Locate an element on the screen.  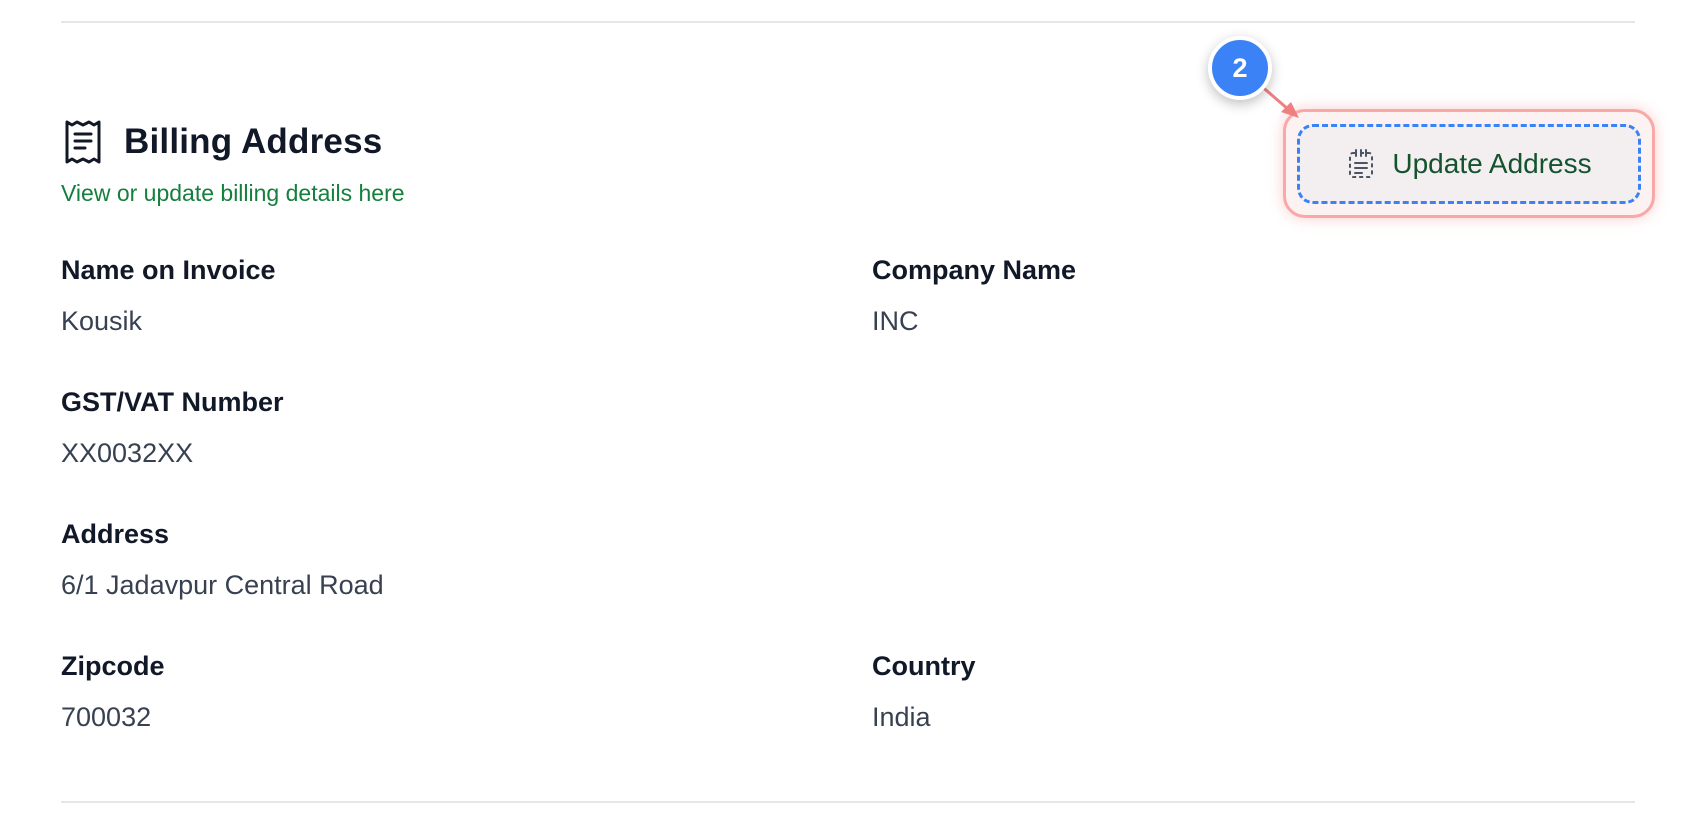
zipcode-label: Zipcode is located at coordinates (113, 666).